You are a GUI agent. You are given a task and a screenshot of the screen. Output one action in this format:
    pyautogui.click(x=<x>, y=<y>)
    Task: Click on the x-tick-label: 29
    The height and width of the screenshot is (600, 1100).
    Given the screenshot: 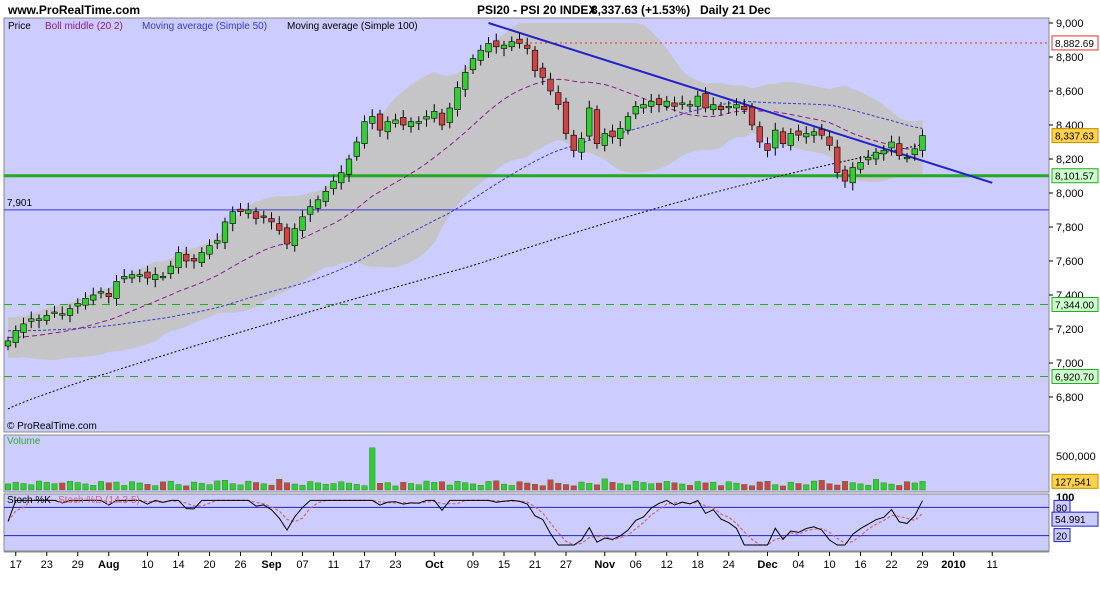 What is the action you would take?
    pyautogui.click(x=78, y=565)
    